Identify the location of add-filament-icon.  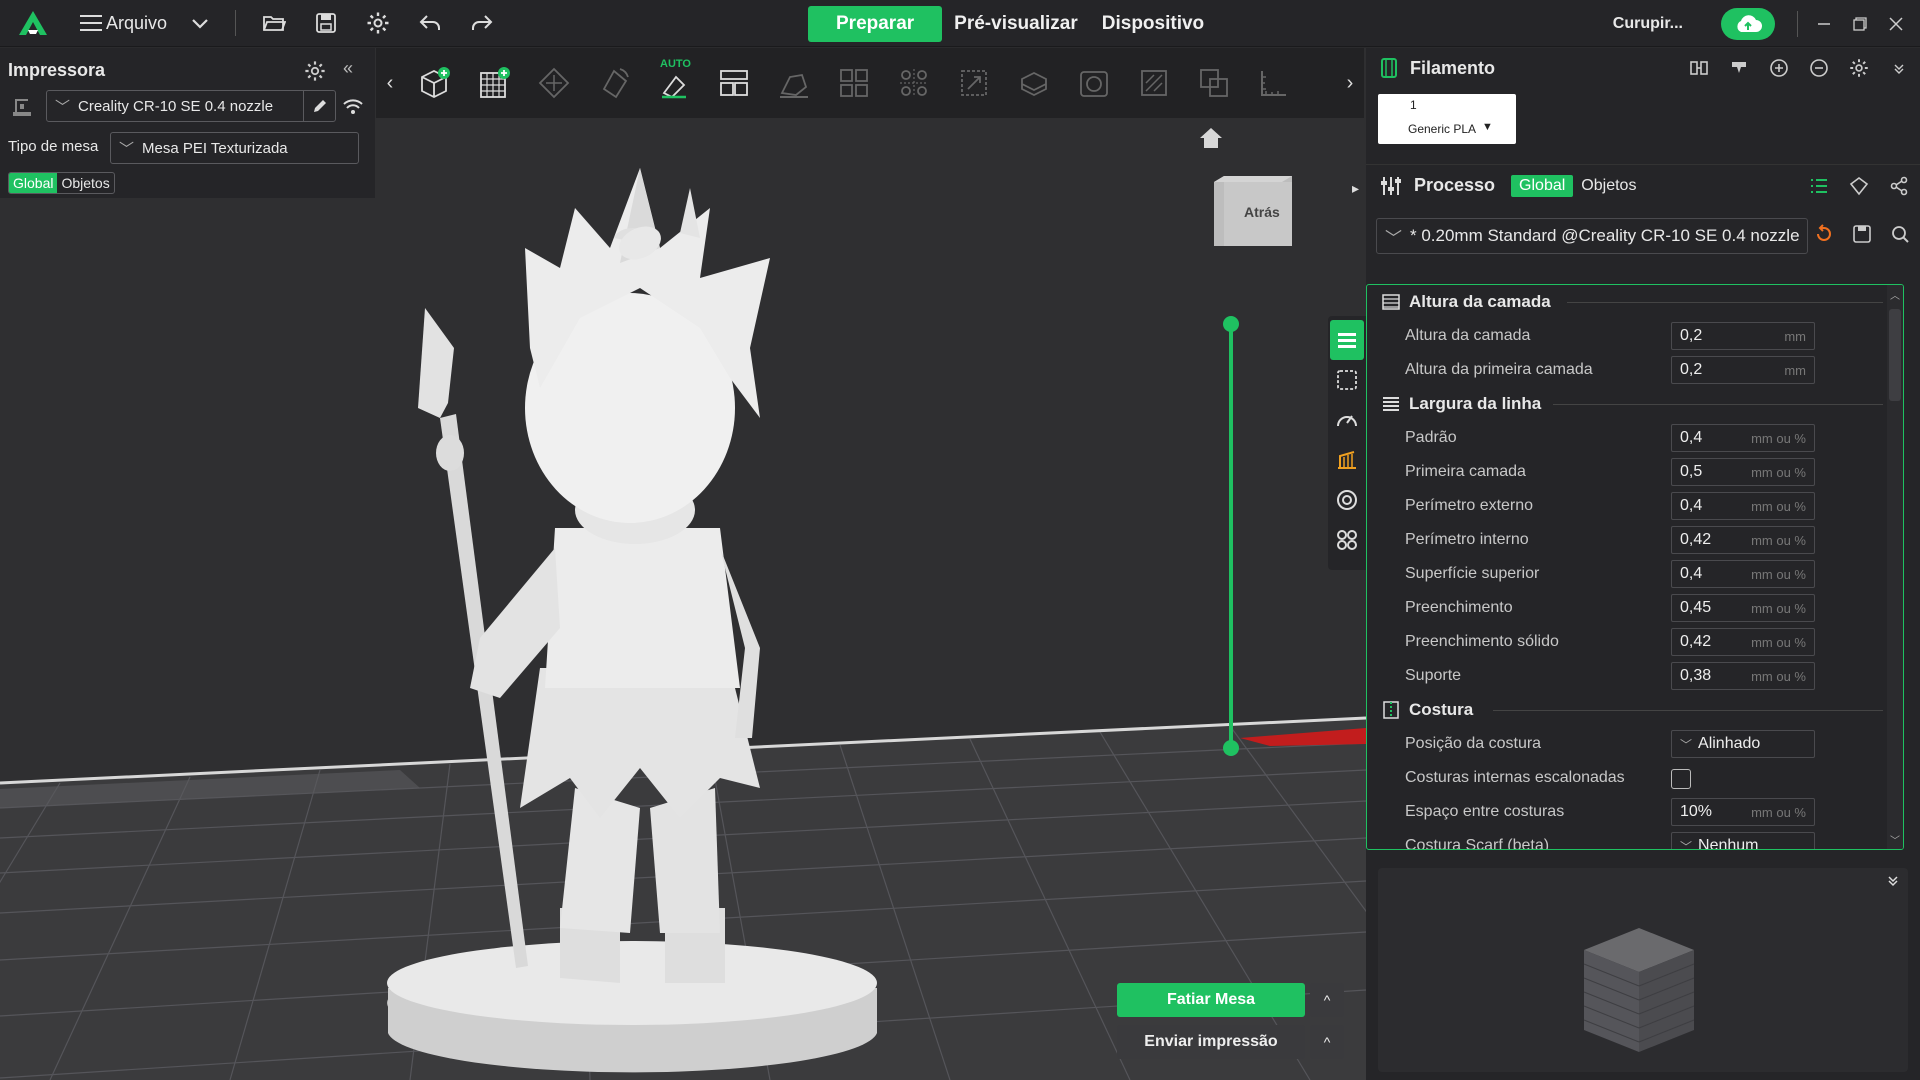
(1779, 68).